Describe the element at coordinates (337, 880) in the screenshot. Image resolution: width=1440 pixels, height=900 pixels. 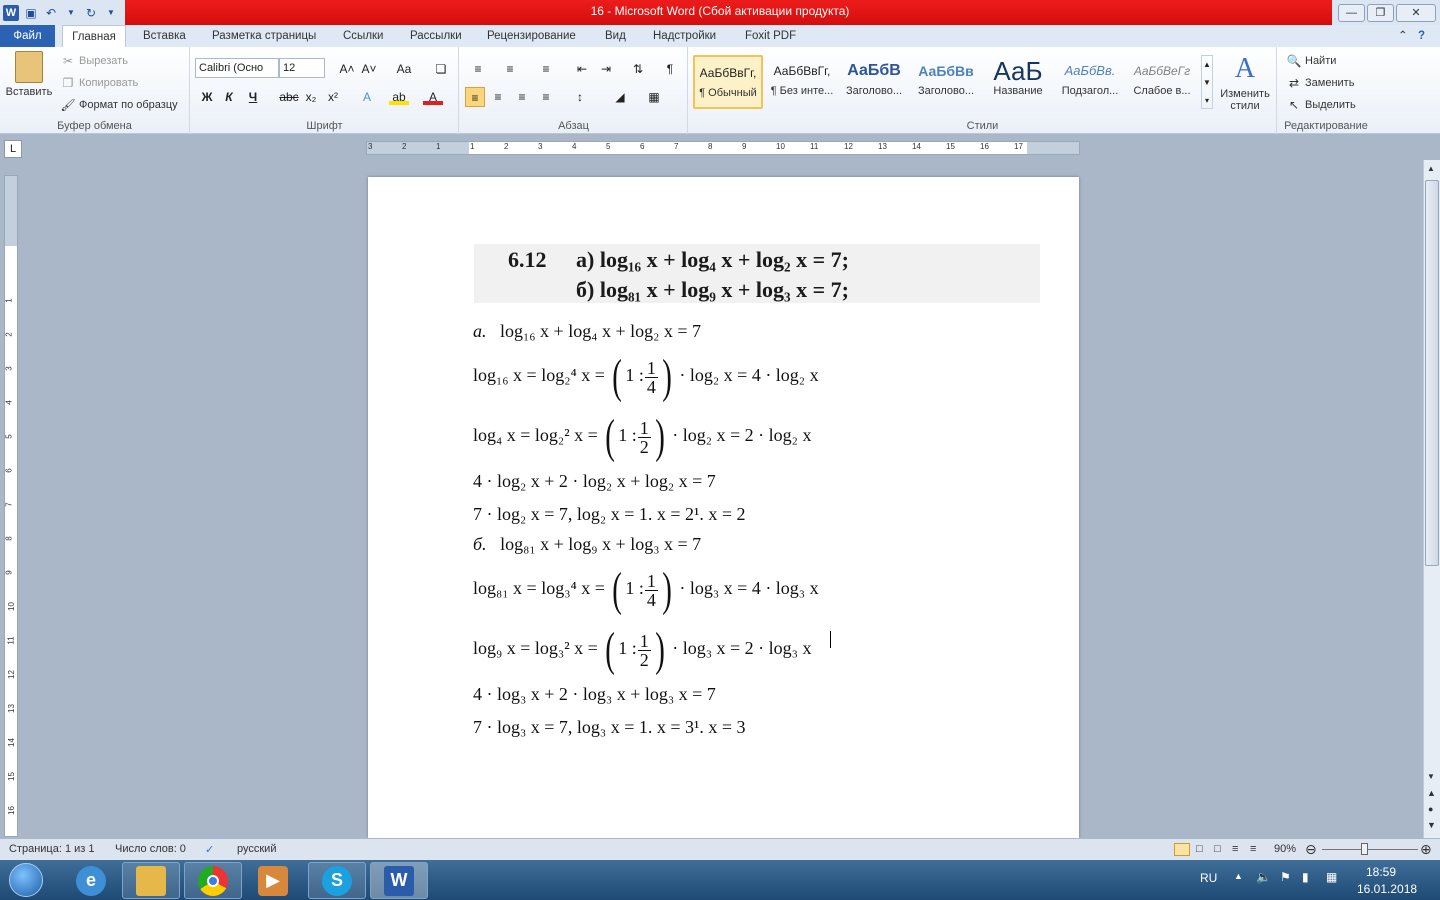
I see `taskbar-skype: S` at that location.